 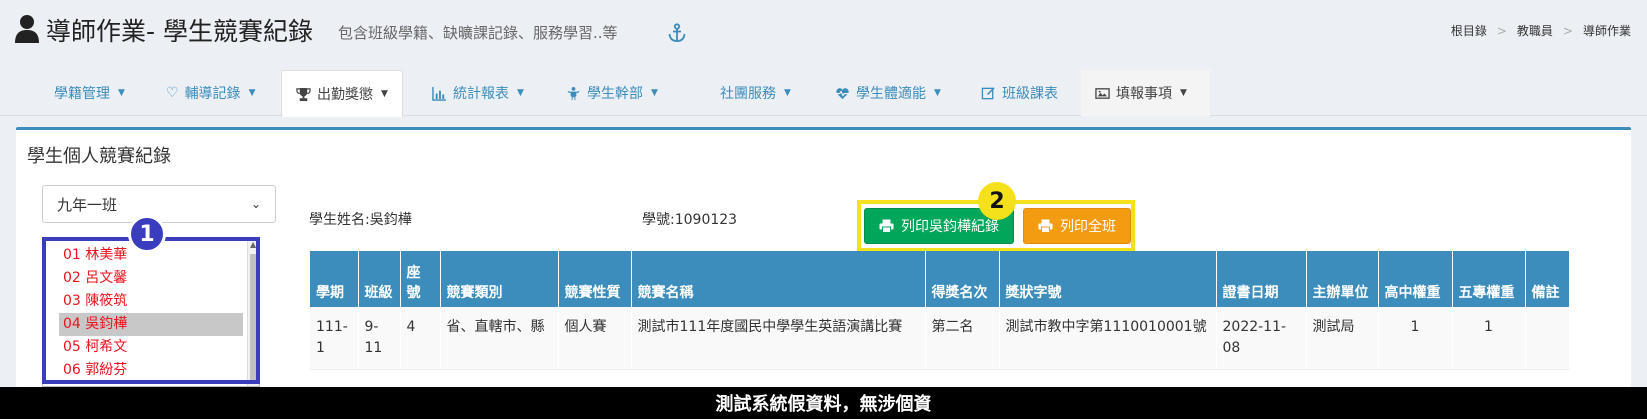 What do you see at coordinates (615, 94) in the screenshot?
I see `tab-label: 學生幹部` at bounding box center [615, 94].